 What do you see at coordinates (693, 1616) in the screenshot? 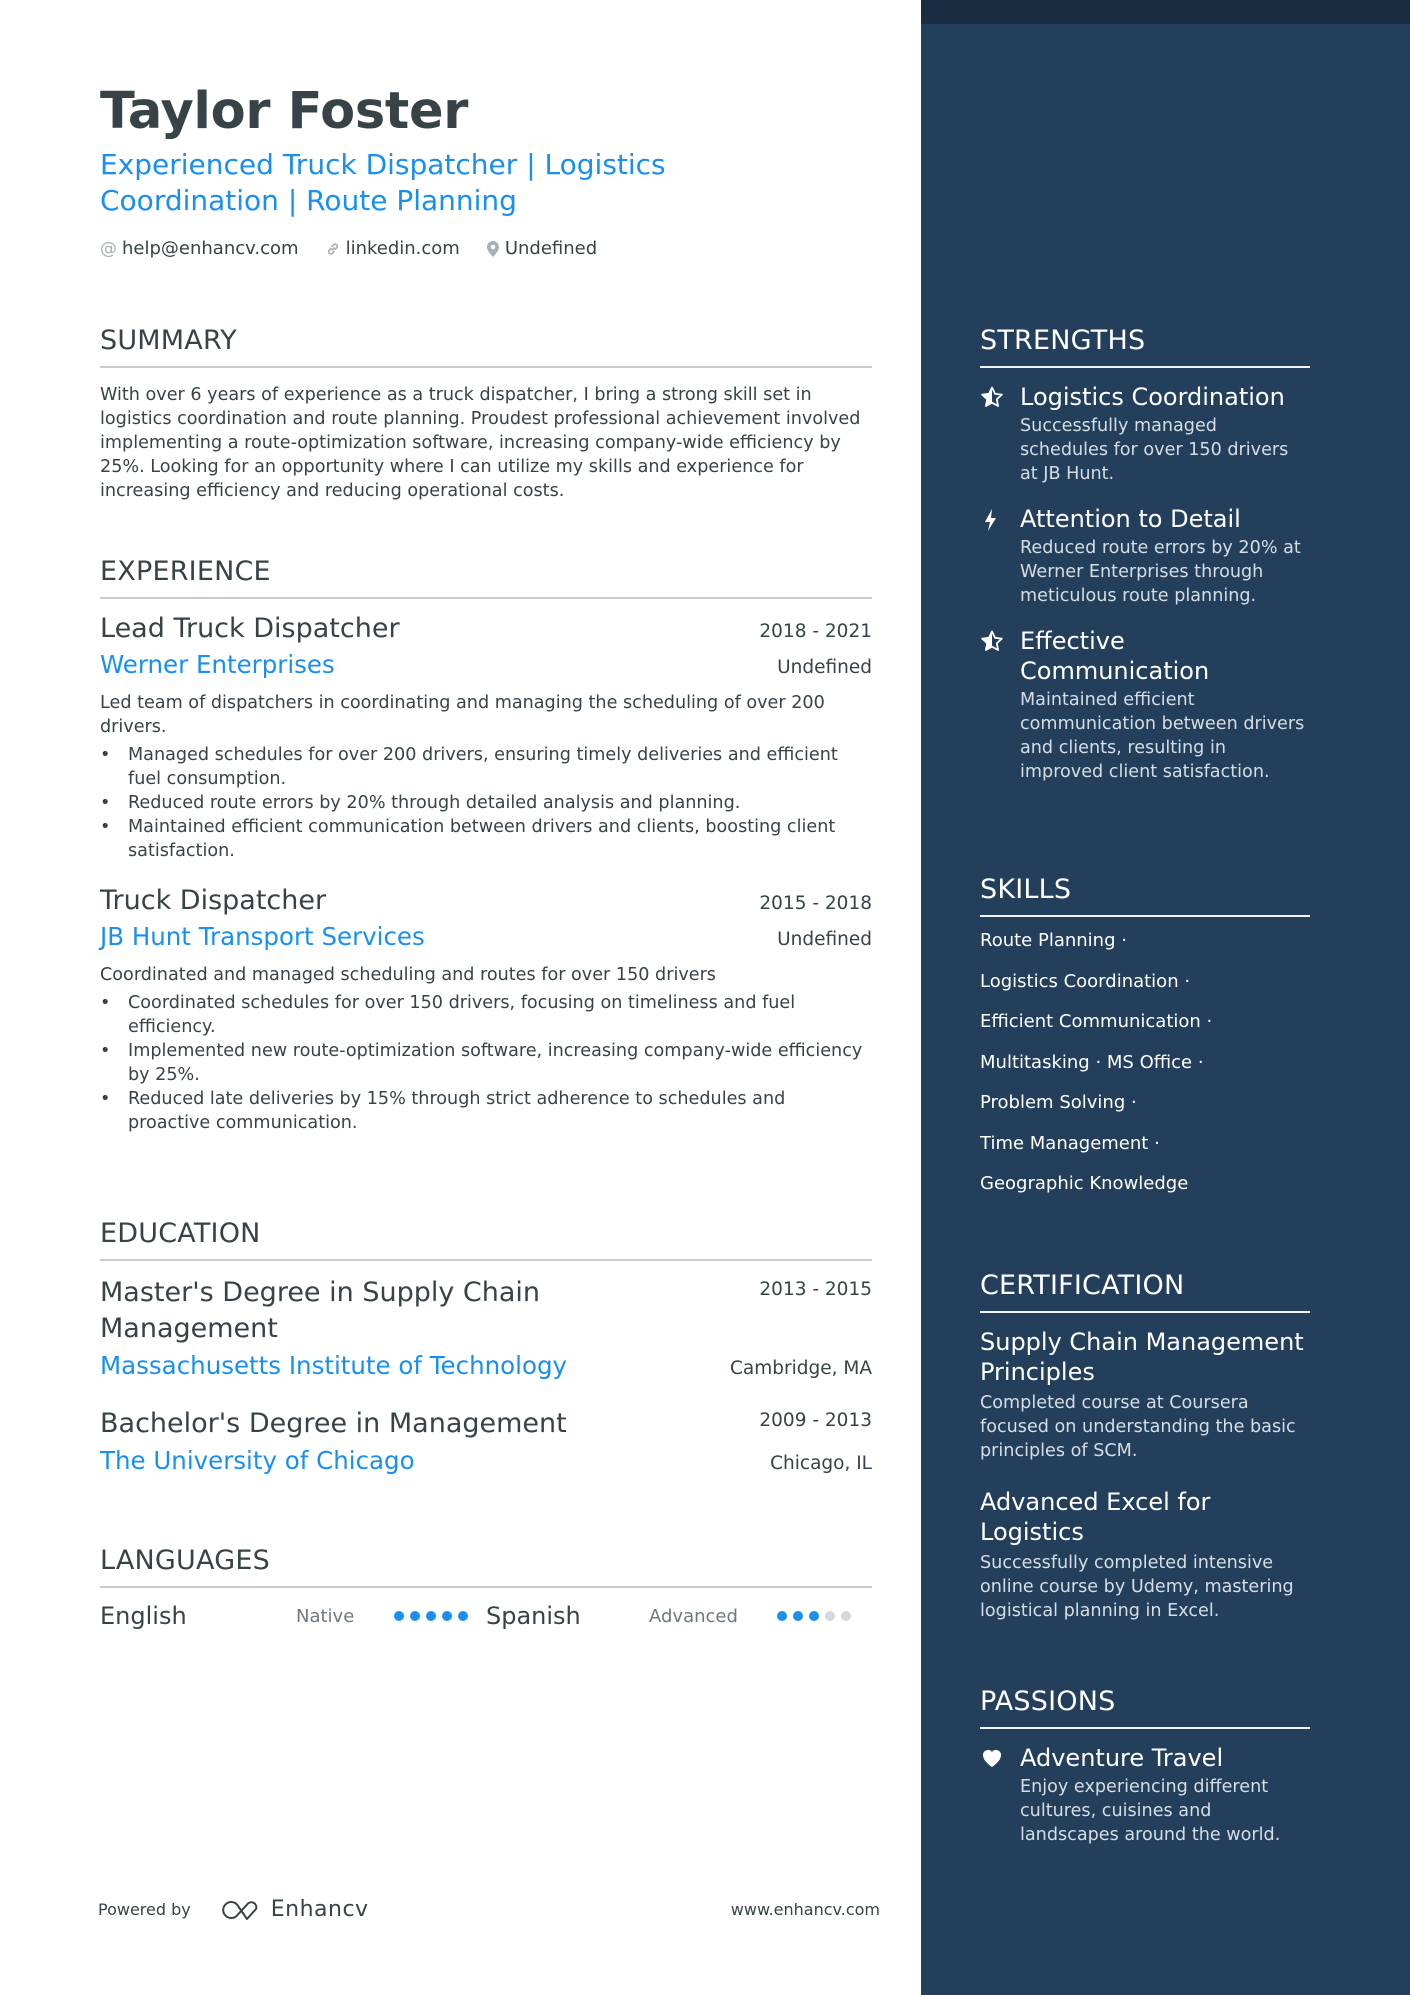
I see `language-level: Advanced` at bounding box center [693, 1616].